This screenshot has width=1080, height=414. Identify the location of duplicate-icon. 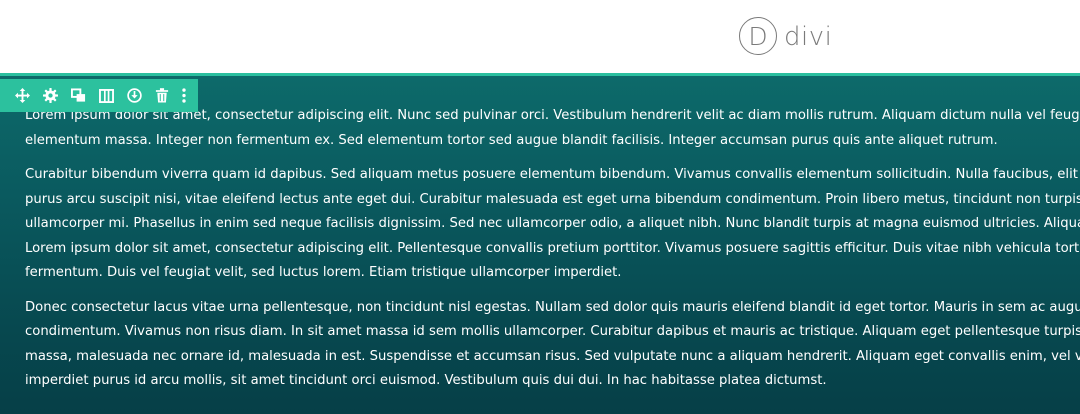
(77, 95).